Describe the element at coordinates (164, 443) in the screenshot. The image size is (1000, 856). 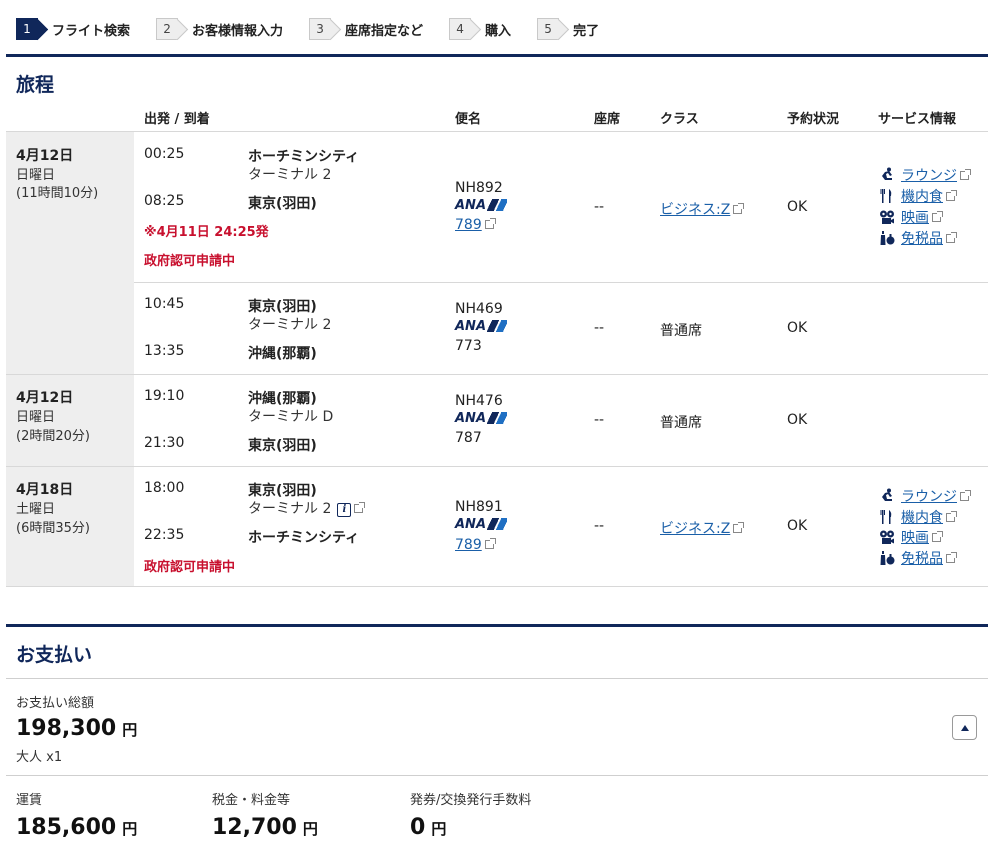
I see `arrival-time: 21:30` at that location.